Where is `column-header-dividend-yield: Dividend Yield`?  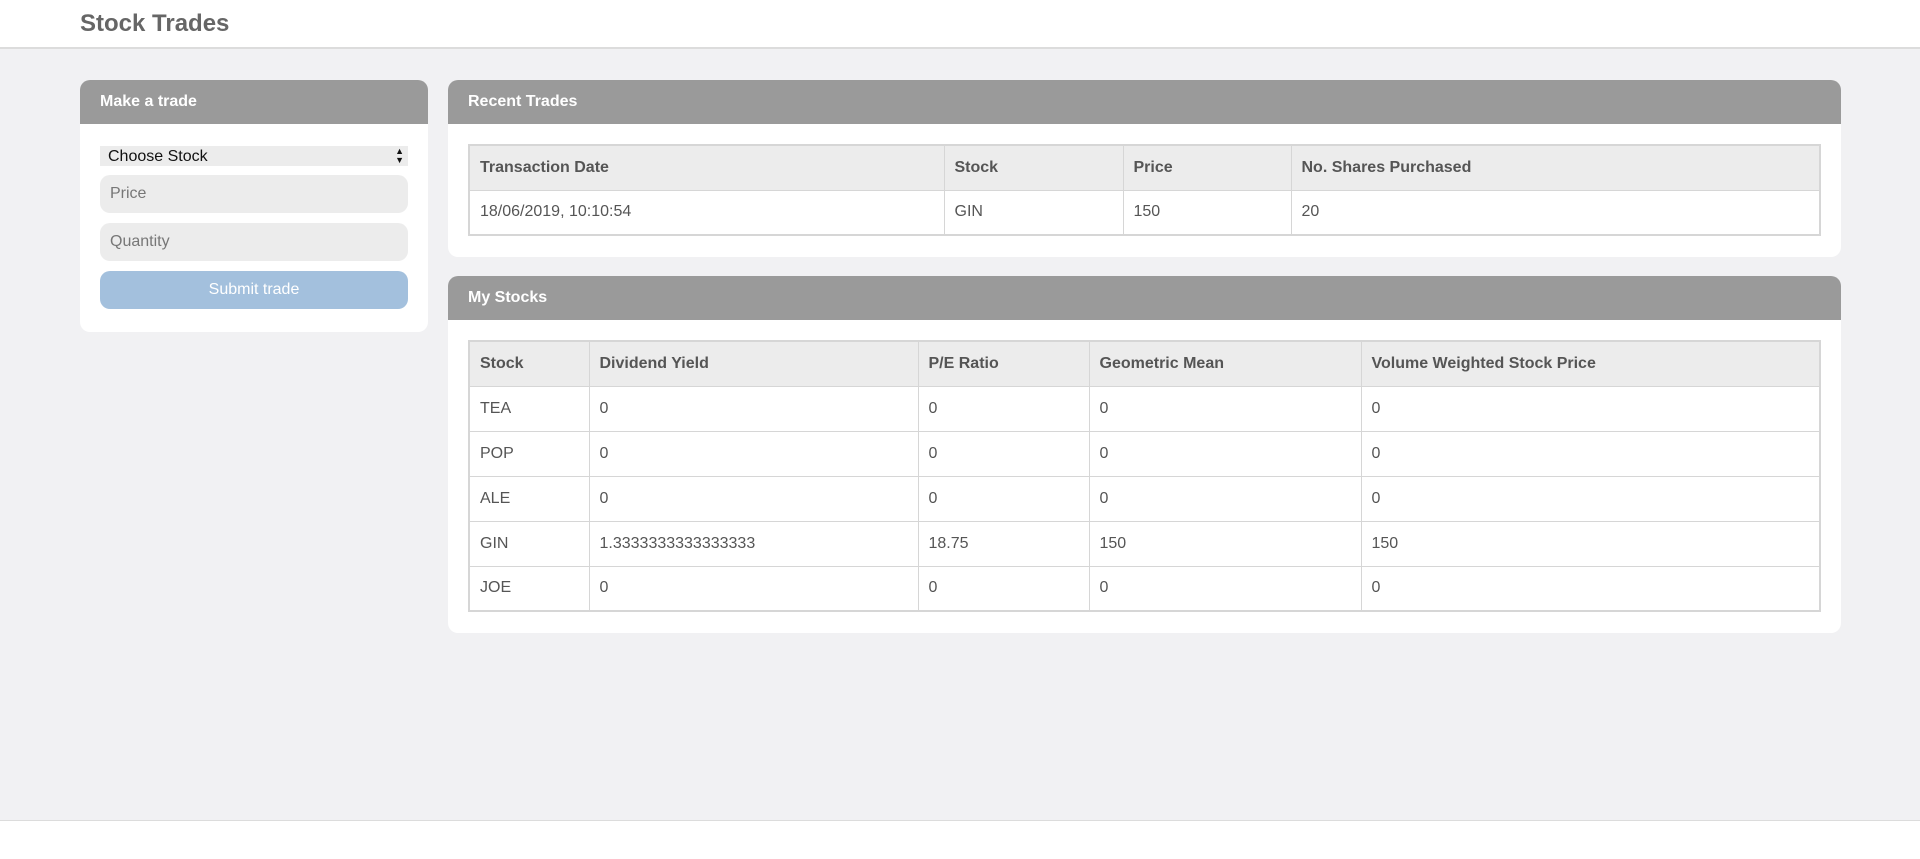
column-header-dividend-yield: Dividend Yield is located at coordinates (753, 363).